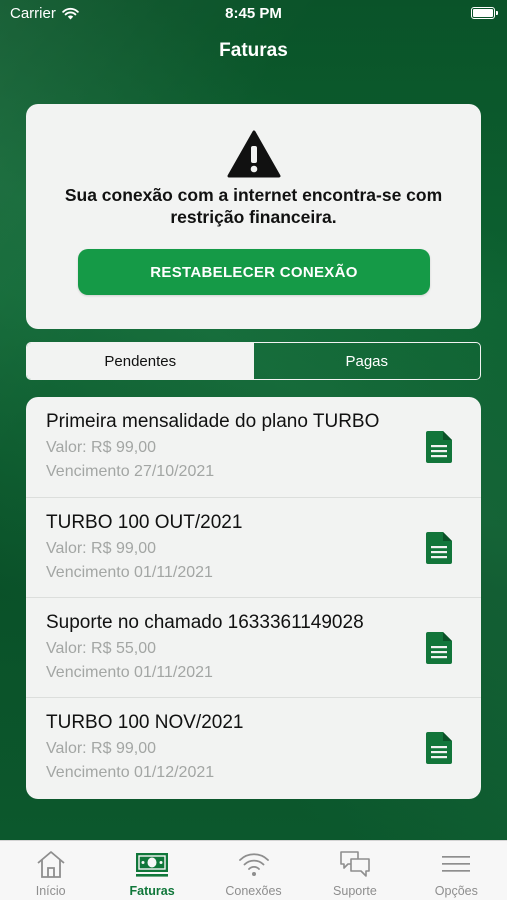 This screenshot has height=900, width=507. Describe the element at coordinates (152, 891) in the screenshot. I see `tab-label: Faturas` at that location.